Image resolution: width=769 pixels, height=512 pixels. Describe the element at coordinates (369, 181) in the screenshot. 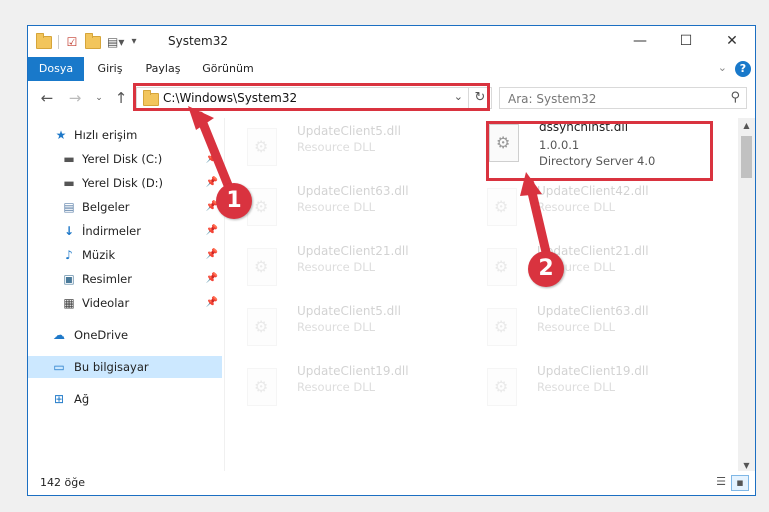

I see `annotation-arrows` at that location.